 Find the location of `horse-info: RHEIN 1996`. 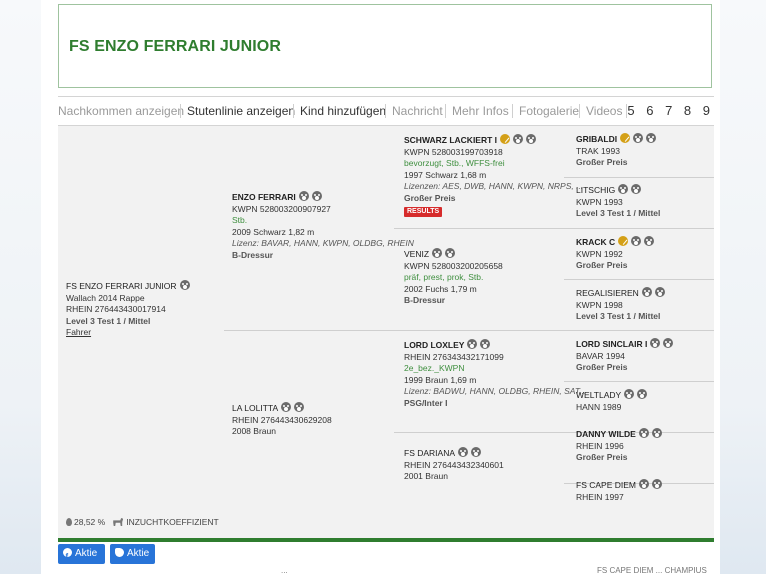

horse-info: RHEIN 1996 is located at coordinates (600, 445).